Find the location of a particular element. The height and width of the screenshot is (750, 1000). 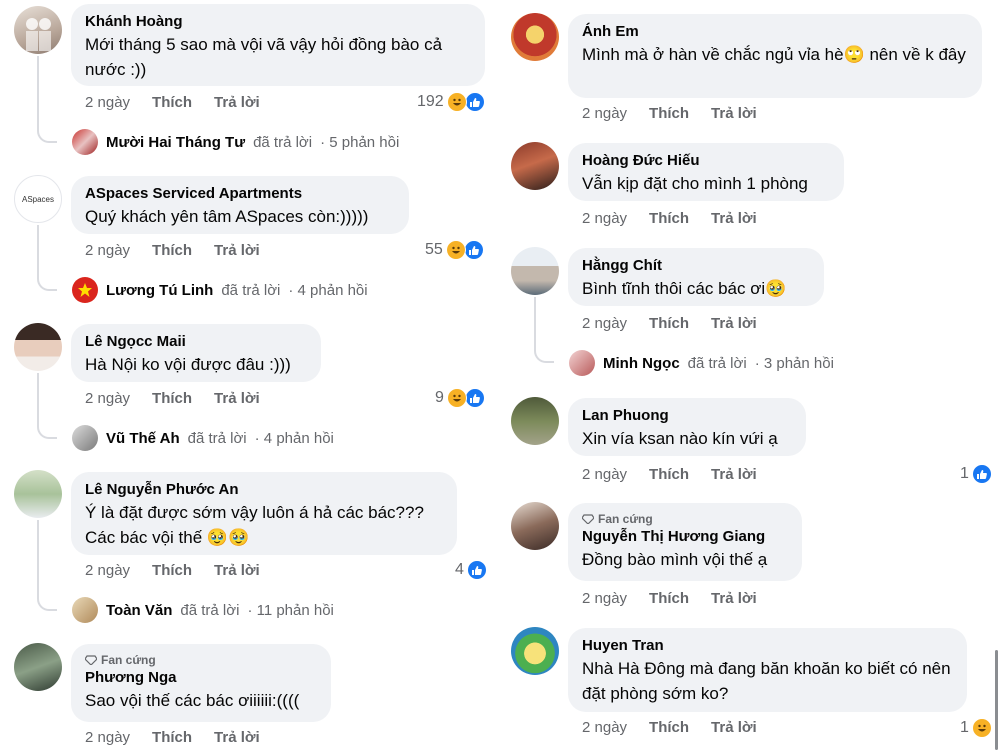

thread-line is located at coordinates (47, 99).